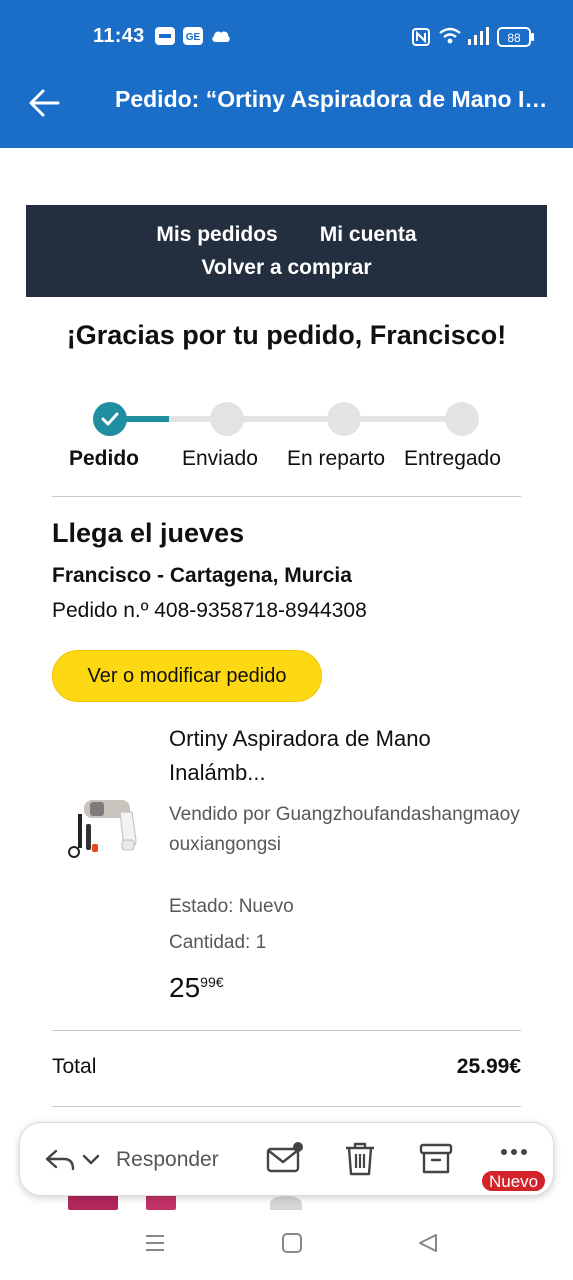 The image size is (573, 1280). I want to click on step-label-shipped: Enviado, so click(220, 458).